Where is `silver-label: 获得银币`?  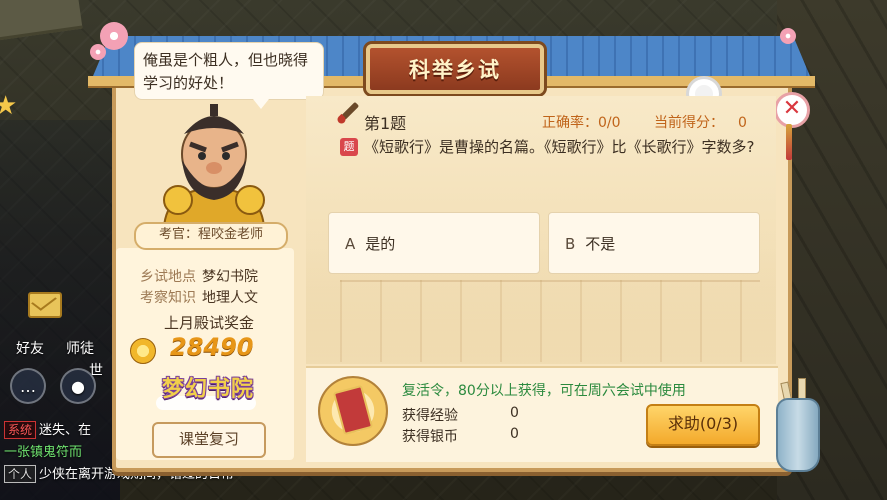
silver-label: 获得银币 is located at coordinates (430, 437).